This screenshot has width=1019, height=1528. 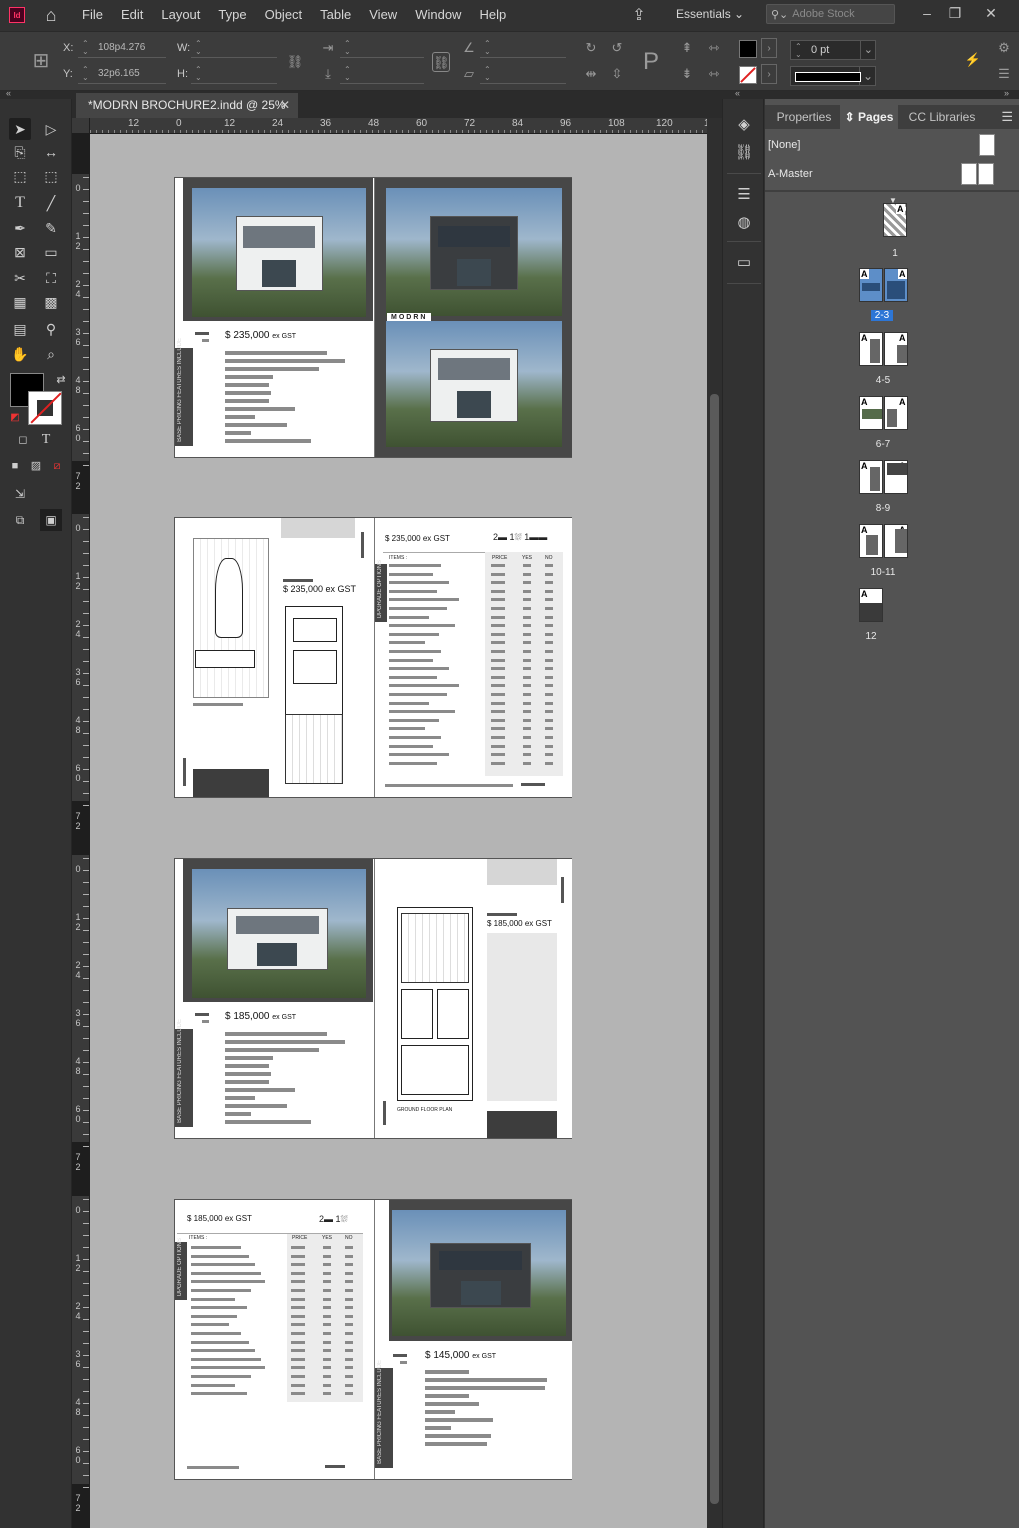 I want to click on collapse-panels-icon: », so click(x=1006, y=93).